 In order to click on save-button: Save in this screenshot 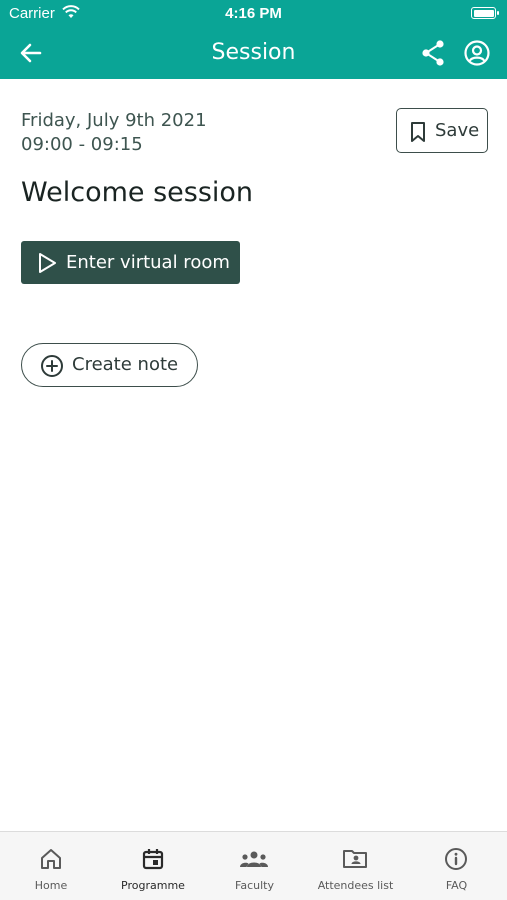, I will do `click(442, 130)`.